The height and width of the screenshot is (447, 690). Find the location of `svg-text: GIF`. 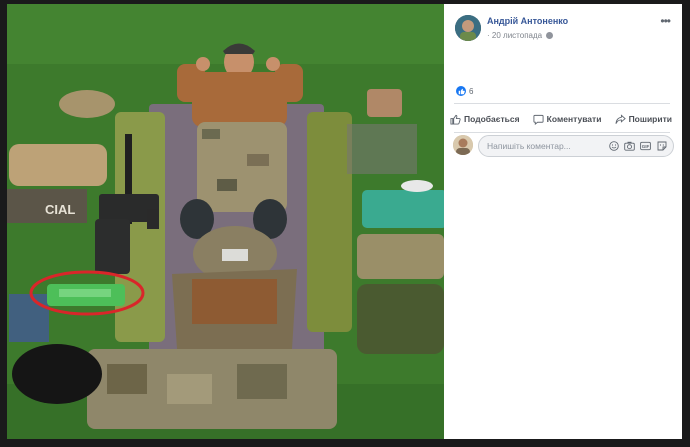

svg-text: GIF is located at coordinates (646, 146).